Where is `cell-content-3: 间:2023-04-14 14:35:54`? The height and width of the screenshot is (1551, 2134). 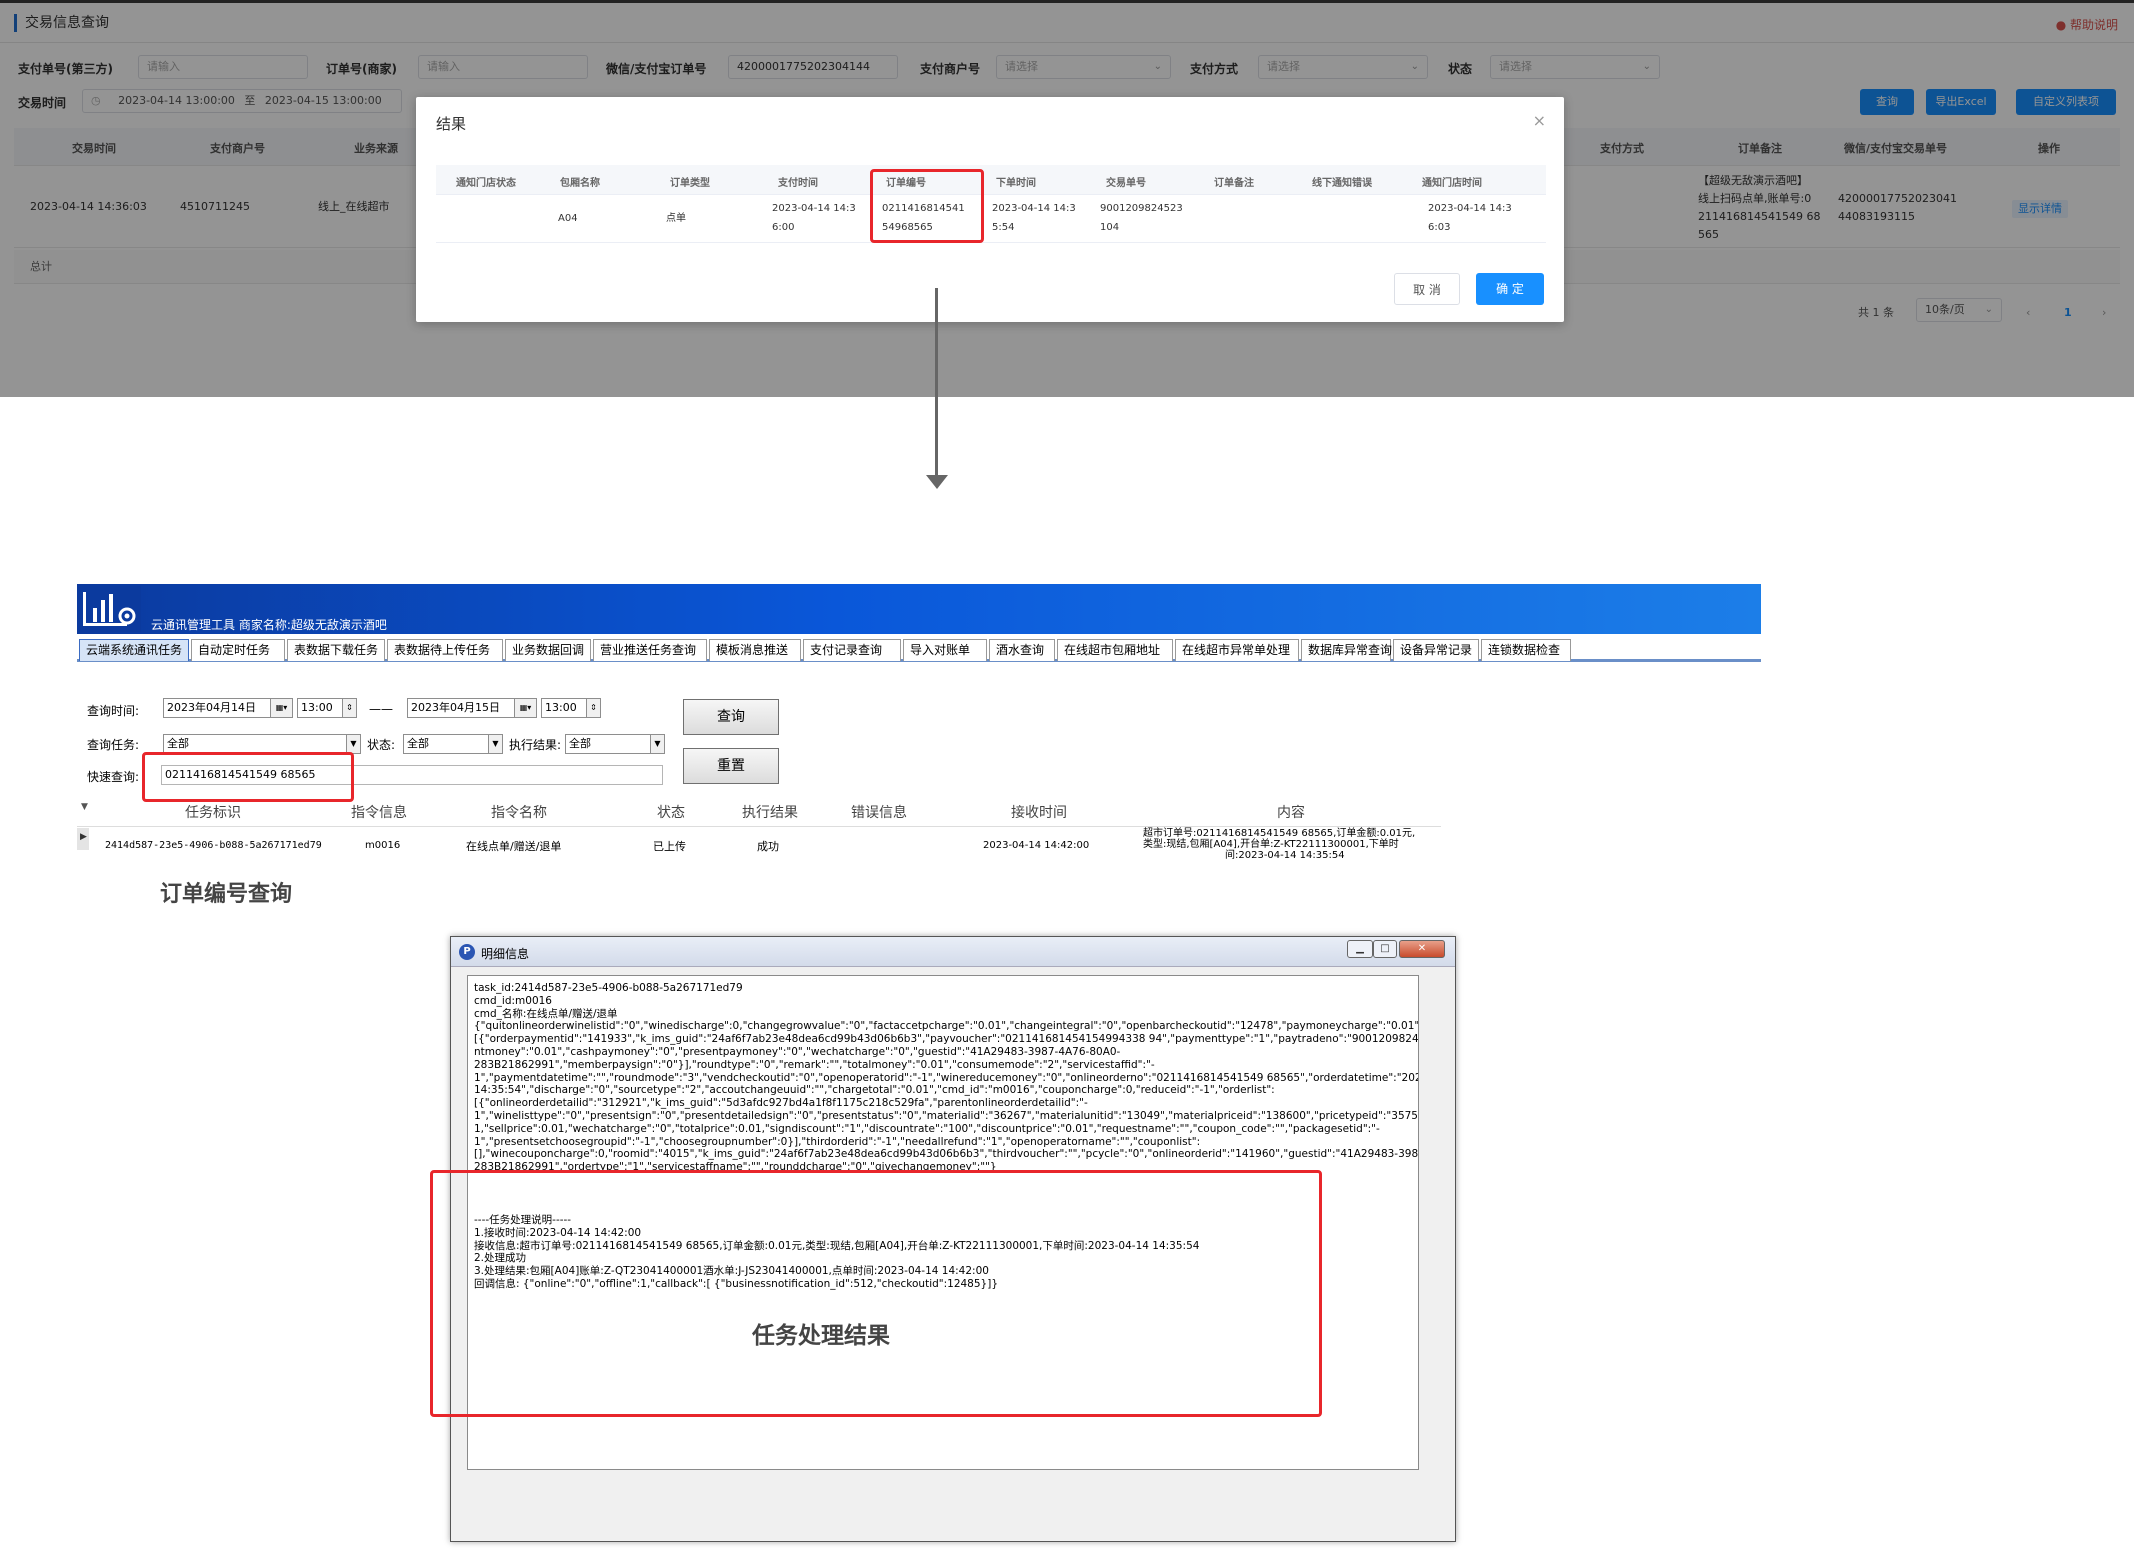 cell-content-3: 间:2023-04-14 14:35:54 is located at coordinates (1285, 855).